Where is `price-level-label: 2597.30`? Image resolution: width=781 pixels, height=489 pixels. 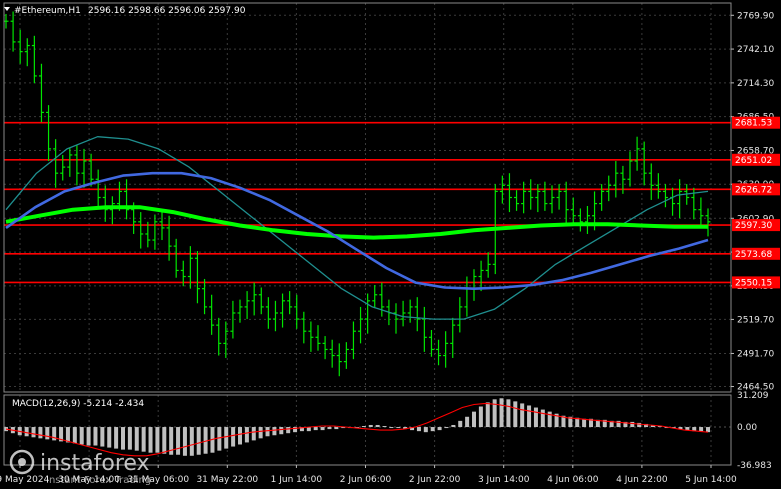 price-level-label: 2597.30 is located at coordinates (753, 226).